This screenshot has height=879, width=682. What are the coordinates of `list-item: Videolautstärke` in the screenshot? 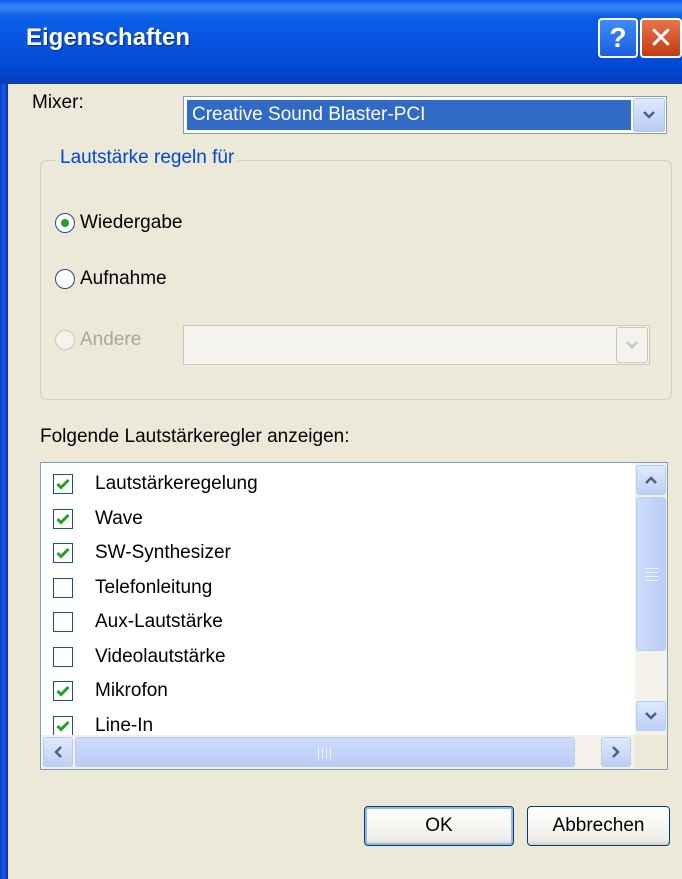 It's located at (139, 657).